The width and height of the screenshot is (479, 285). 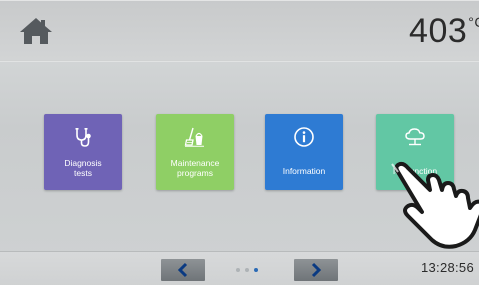 What do you see at coordinates (83, 152) in the screenshot?
I see `diagnosis-tests-tile: Diagnosis tests` at bounding box center [83, 152].